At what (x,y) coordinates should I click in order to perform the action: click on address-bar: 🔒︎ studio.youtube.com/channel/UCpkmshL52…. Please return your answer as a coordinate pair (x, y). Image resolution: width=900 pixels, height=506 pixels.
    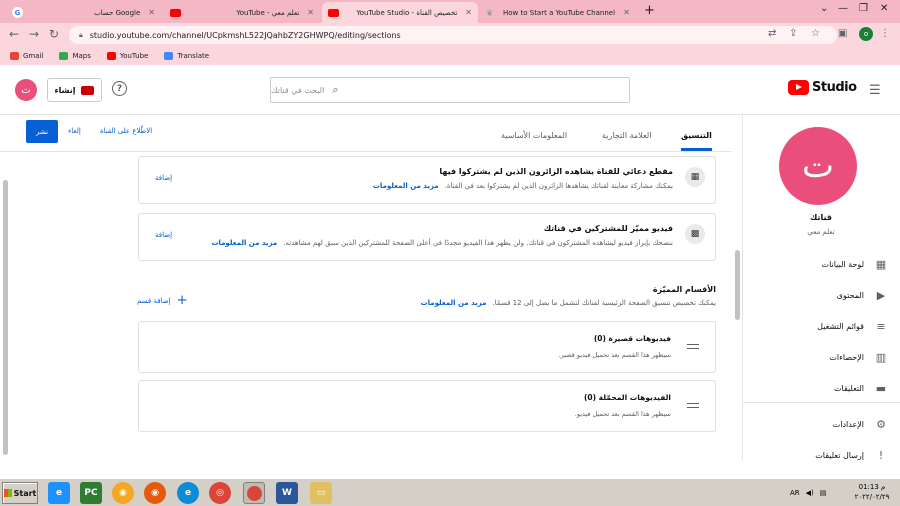
    Looking at the image, I should click on (453, 35).